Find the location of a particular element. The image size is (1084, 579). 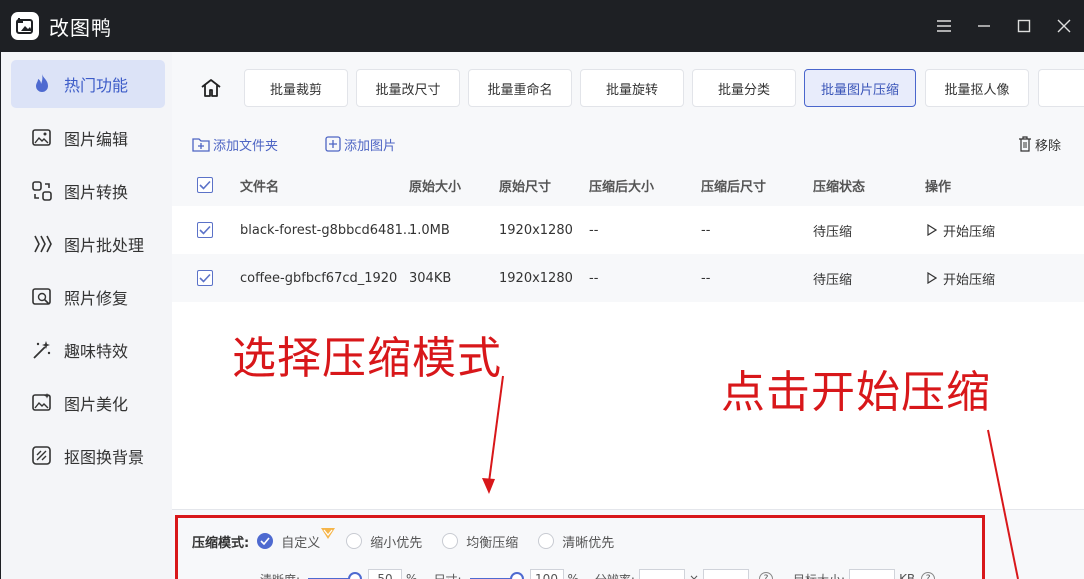

table-header-row: 文件名 原始大小 原始尺寸 压缩后大小 压缩后尺寸 压缩状态 操作 is located at coordinates (628, 185).